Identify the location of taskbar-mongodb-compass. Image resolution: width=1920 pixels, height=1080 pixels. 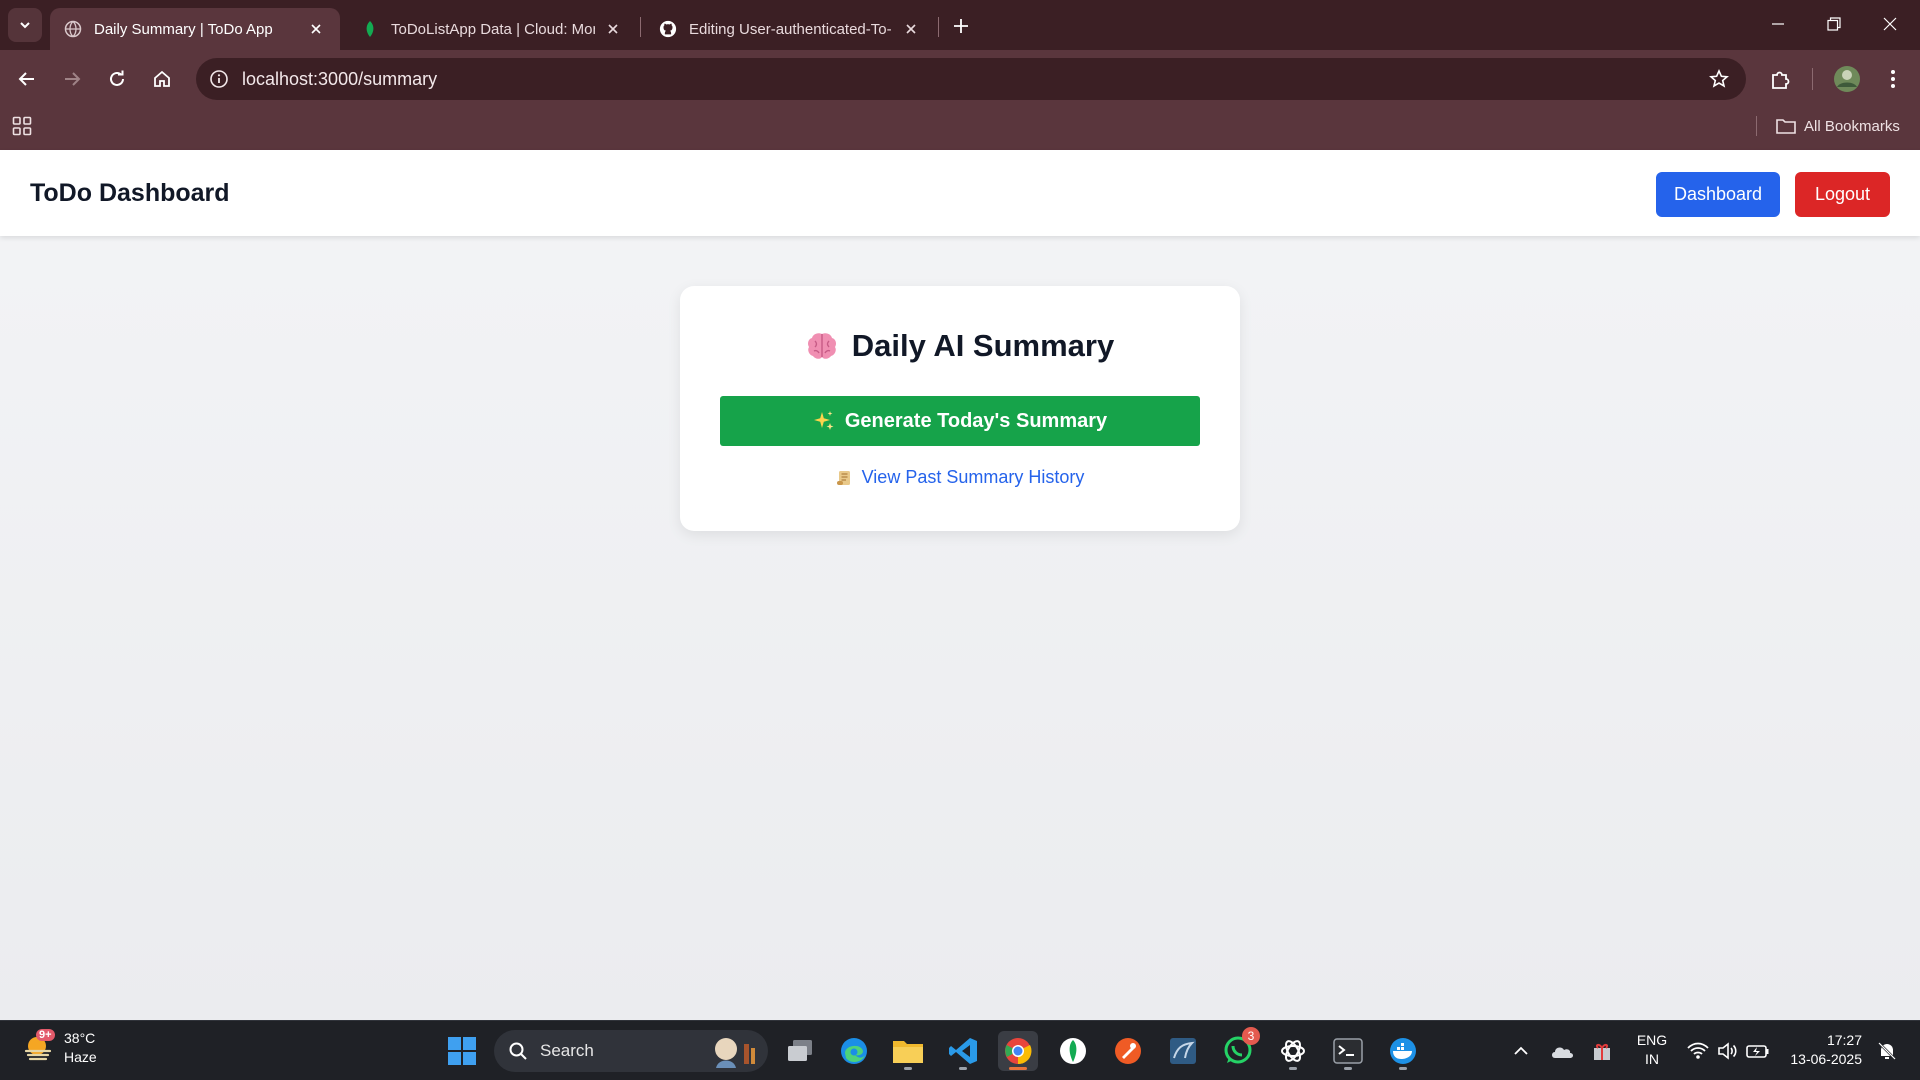
(1073, 1051).